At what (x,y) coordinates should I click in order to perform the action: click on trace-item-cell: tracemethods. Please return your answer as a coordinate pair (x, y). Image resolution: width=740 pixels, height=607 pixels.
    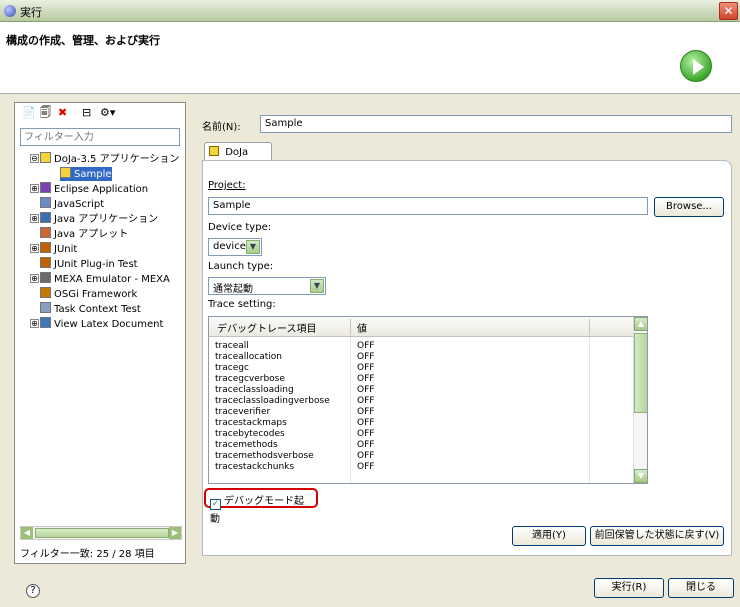
    Looking at the image, I should click on (246, 445).